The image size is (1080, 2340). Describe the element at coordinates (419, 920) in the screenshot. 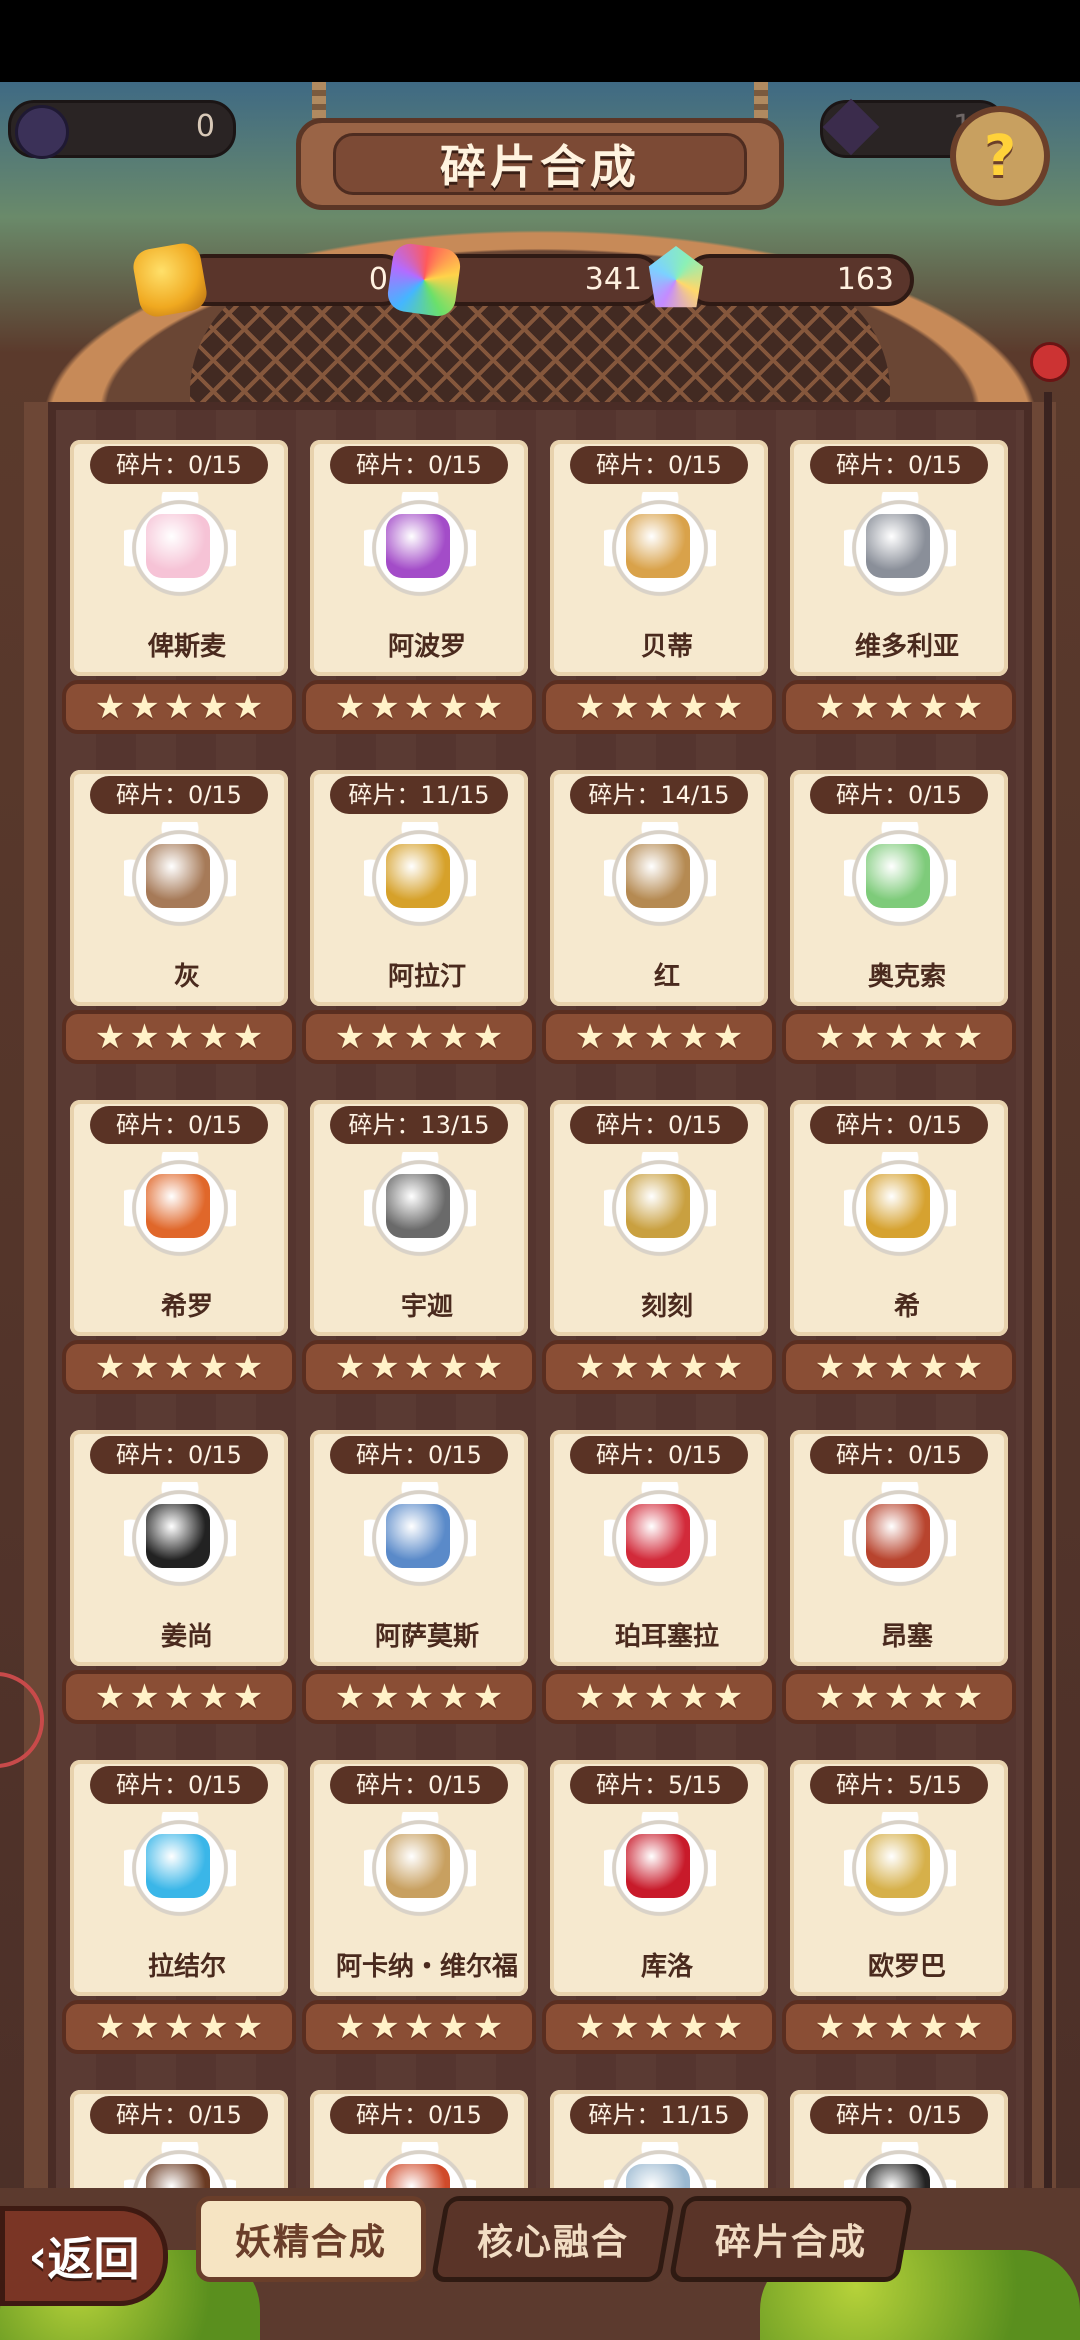

I see `fragment-card: 碎片：11/15 阿拉汀 ★ ★ ★ ★ ★` at that location.